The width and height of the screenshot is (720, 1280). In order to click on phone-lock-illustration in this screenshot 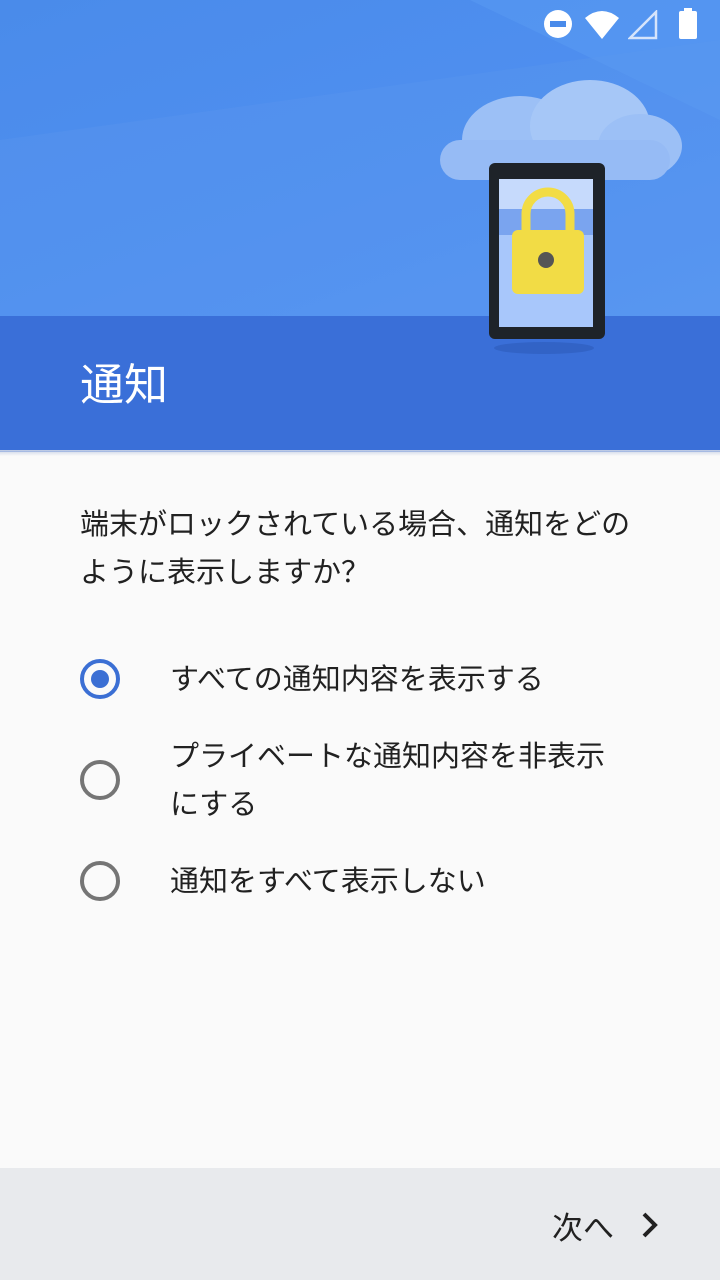, I will do `click(547, 258)`.